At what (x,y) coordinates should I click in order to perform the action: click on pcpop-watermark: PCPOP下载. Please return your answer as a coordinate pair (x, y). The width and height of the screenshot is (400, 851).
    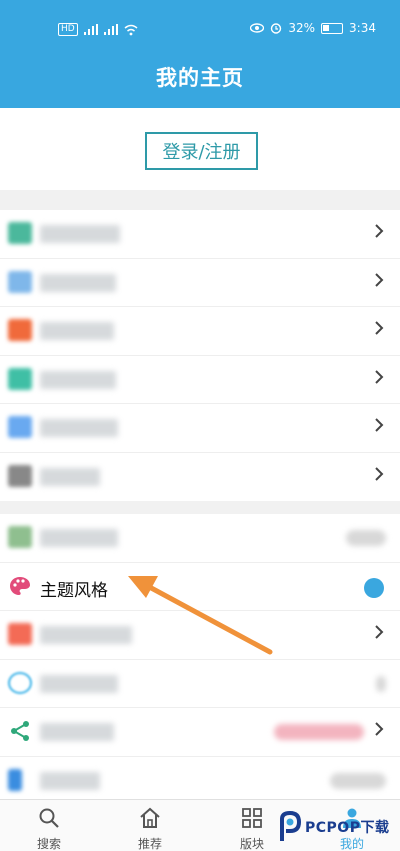
    Looking at the image, I should click on (338, 829).